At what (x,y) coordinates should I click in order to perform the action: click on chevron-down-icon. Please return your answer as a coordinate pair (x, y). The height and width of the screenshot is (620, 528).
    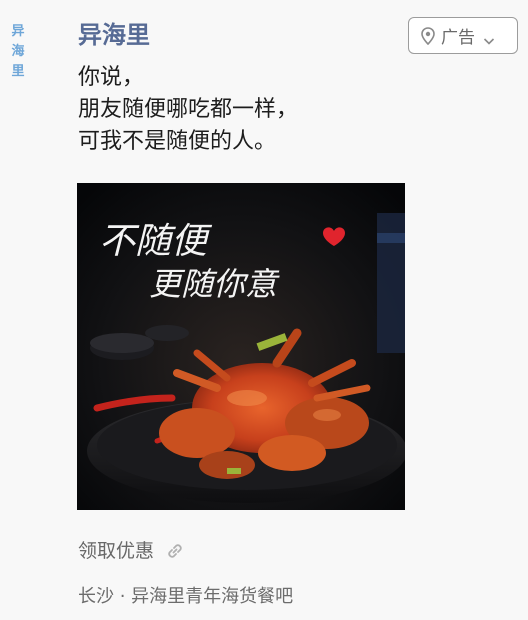
    Looking at the image, I should click on (489, 38).